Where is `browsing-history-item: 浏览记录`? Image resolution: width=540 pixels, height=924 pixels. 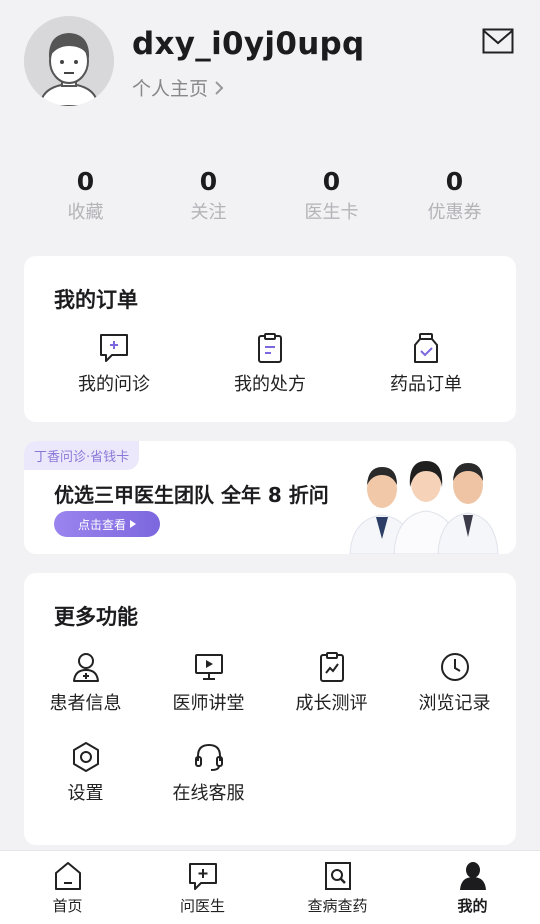 browsing-history-item: 浏览记录 is located at coordinates (454, 683).